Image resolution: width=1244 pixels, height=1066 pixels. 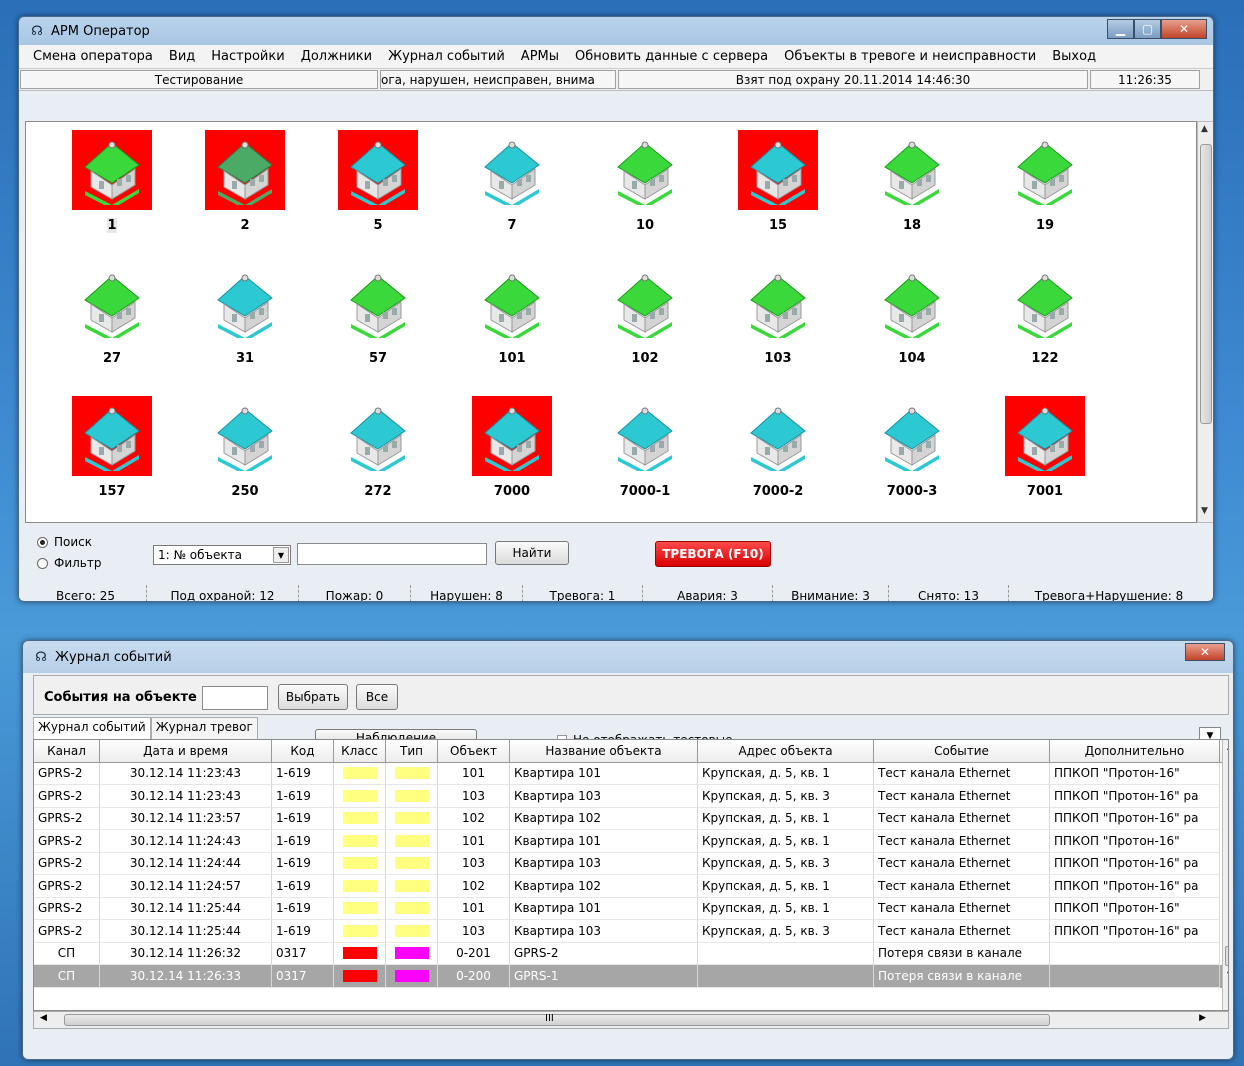 What do you see at coordinates (313, 697) in the screenshot?
I see `select-button: Выбрать` at bounding box center [313, 697].